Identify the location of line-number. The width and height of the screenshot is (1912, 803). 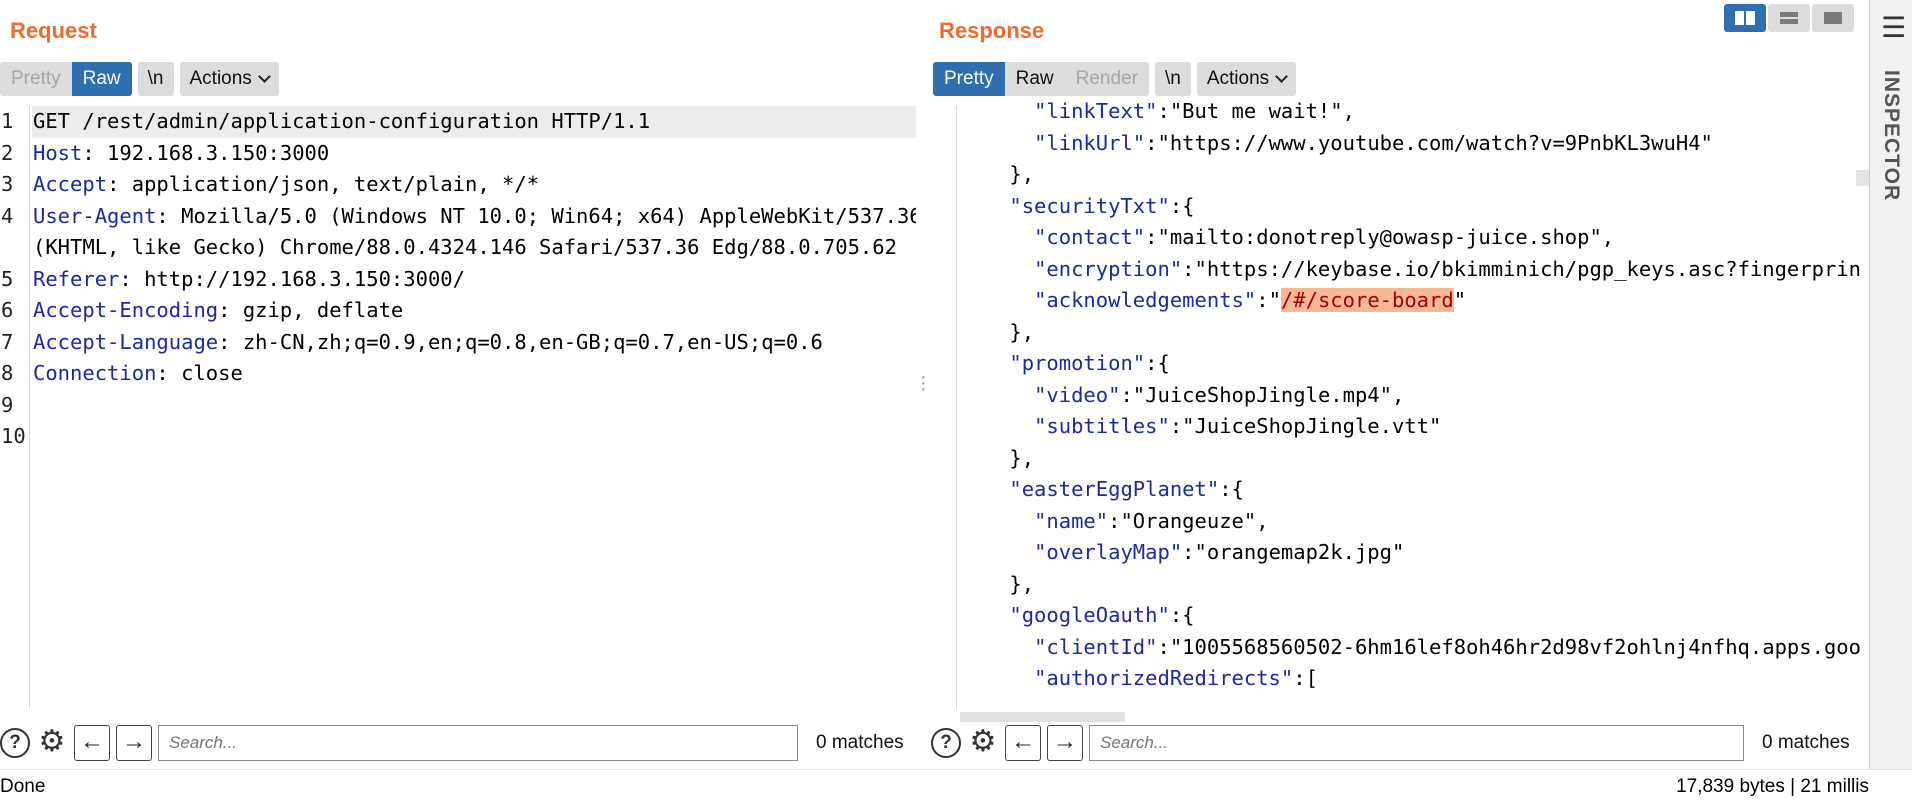
(14, 248).